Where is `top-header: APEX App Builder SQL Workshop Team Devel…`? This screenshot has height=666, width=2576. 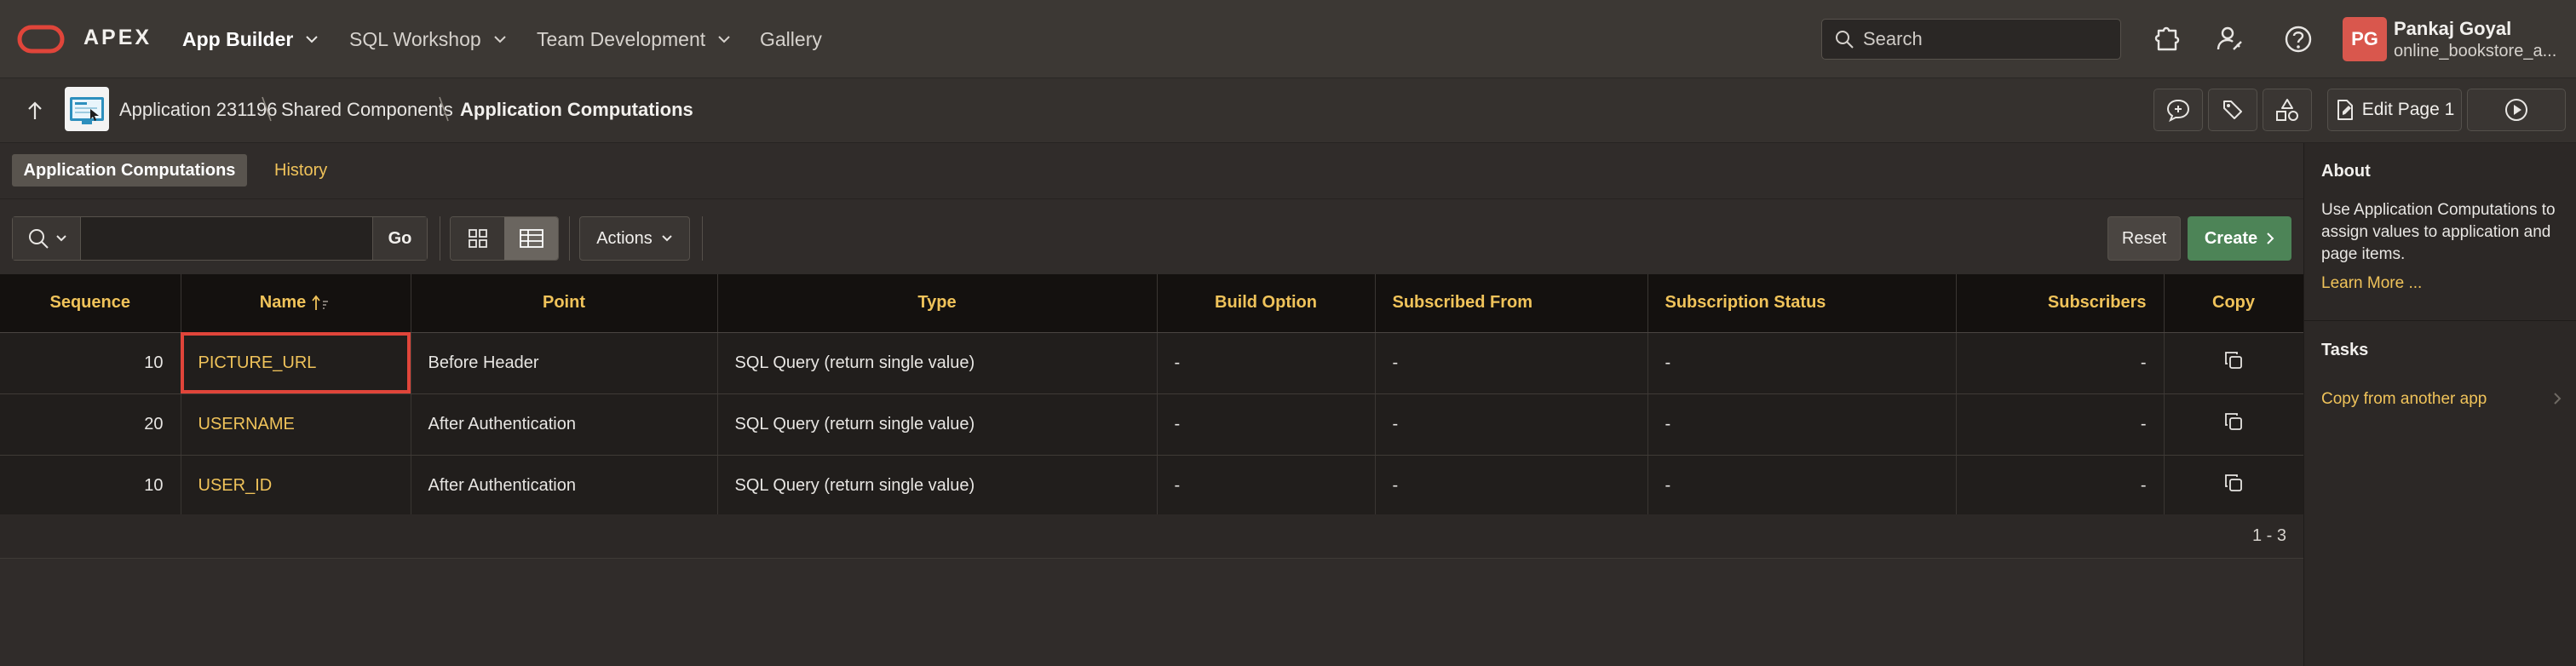
top-header: APEX App Builder SQL Workshop Team Devel… is located at coordinates (1288, 39).